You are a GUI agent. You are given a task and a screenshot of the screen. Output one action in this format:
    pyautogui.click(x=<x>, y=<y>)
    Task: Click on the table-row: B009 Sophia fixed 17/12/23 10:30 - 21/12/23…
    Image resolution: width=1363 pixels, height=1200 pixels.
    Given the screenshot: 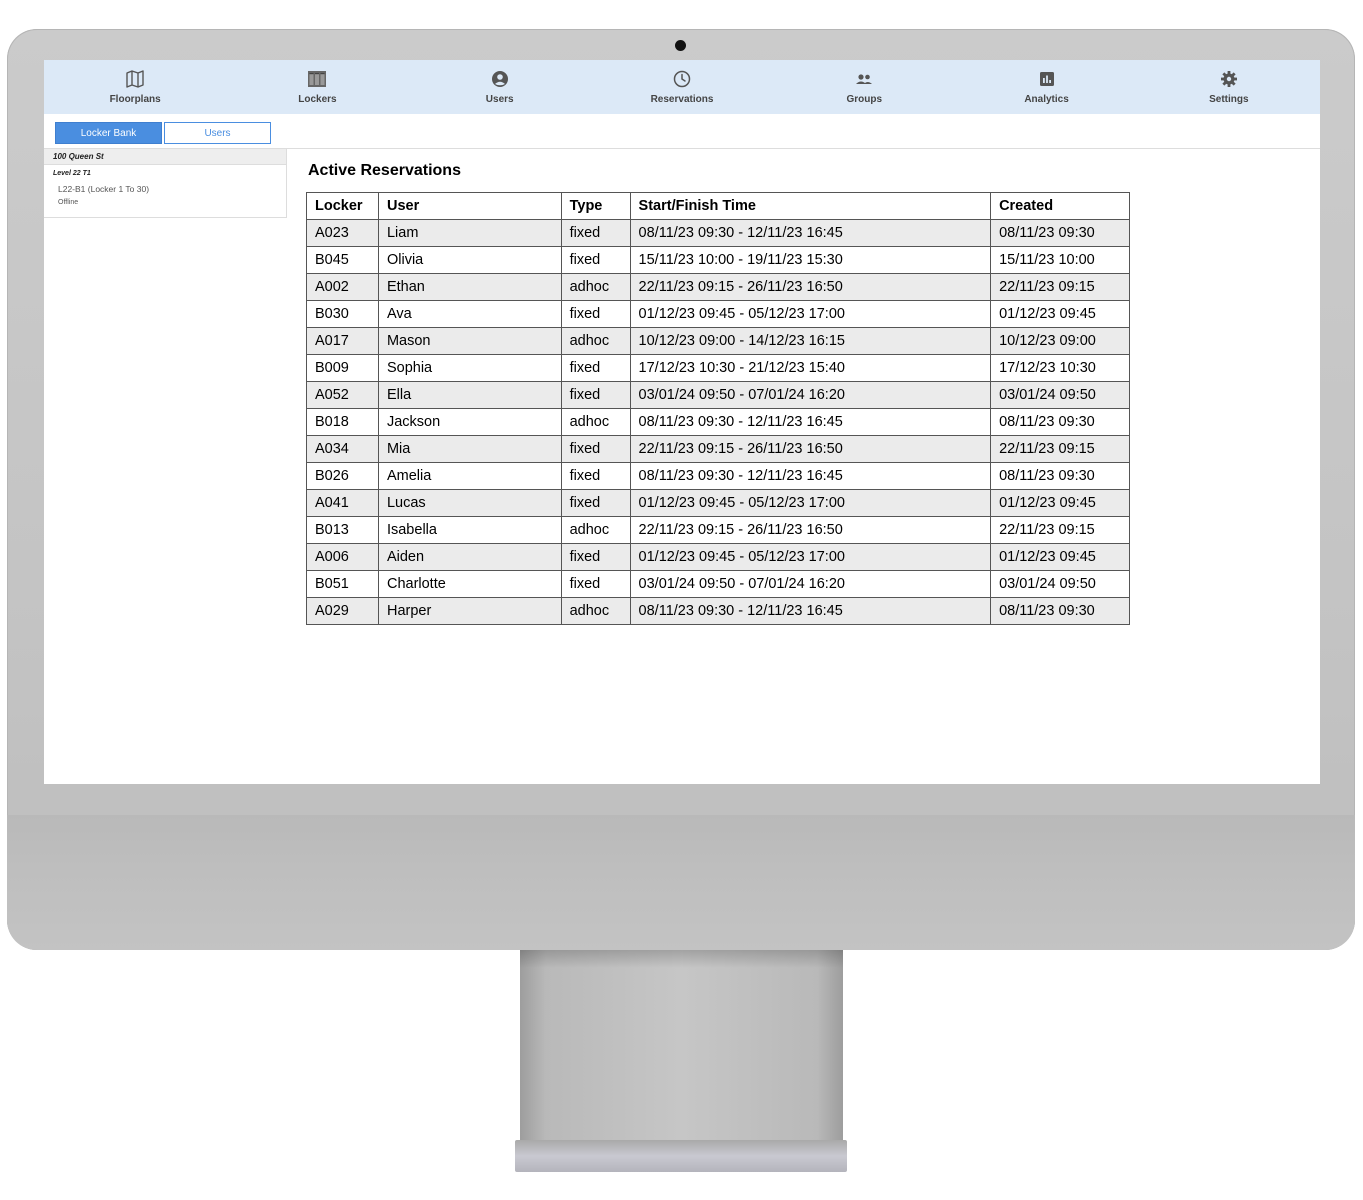 What is the action you would take?
    pyautogui.click(x=718, y=368)
    